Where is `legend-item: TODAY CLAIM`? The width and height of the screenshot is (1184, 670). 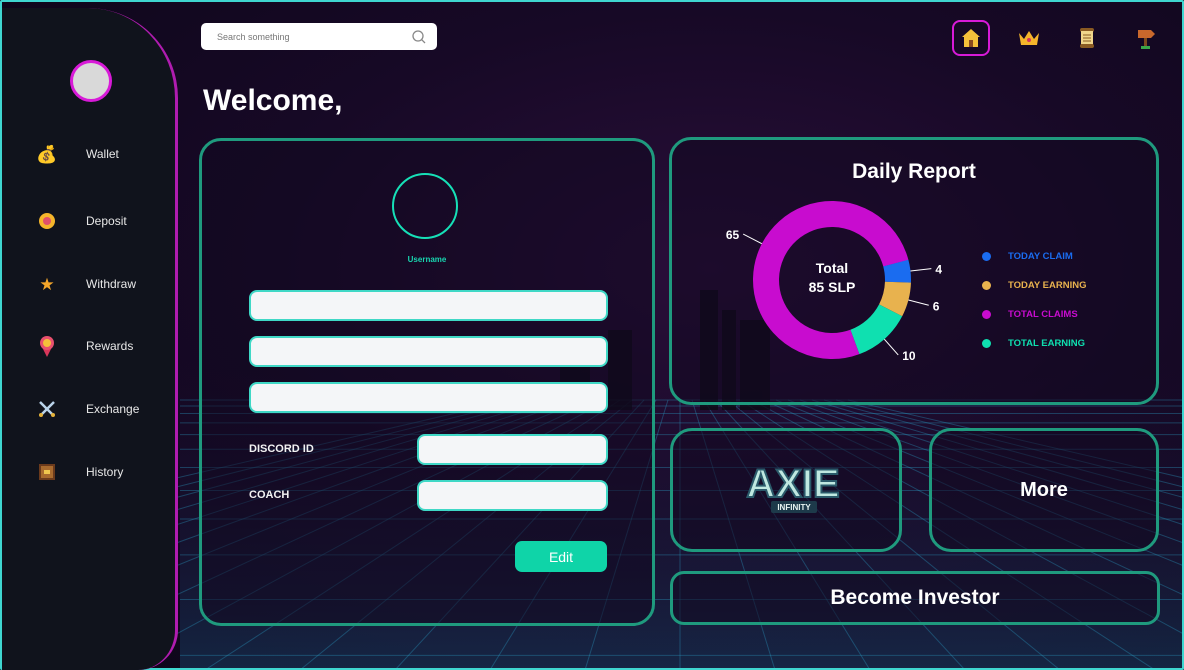
legend-item: TODAY CLAIM is located at coordinates (1034, 256).